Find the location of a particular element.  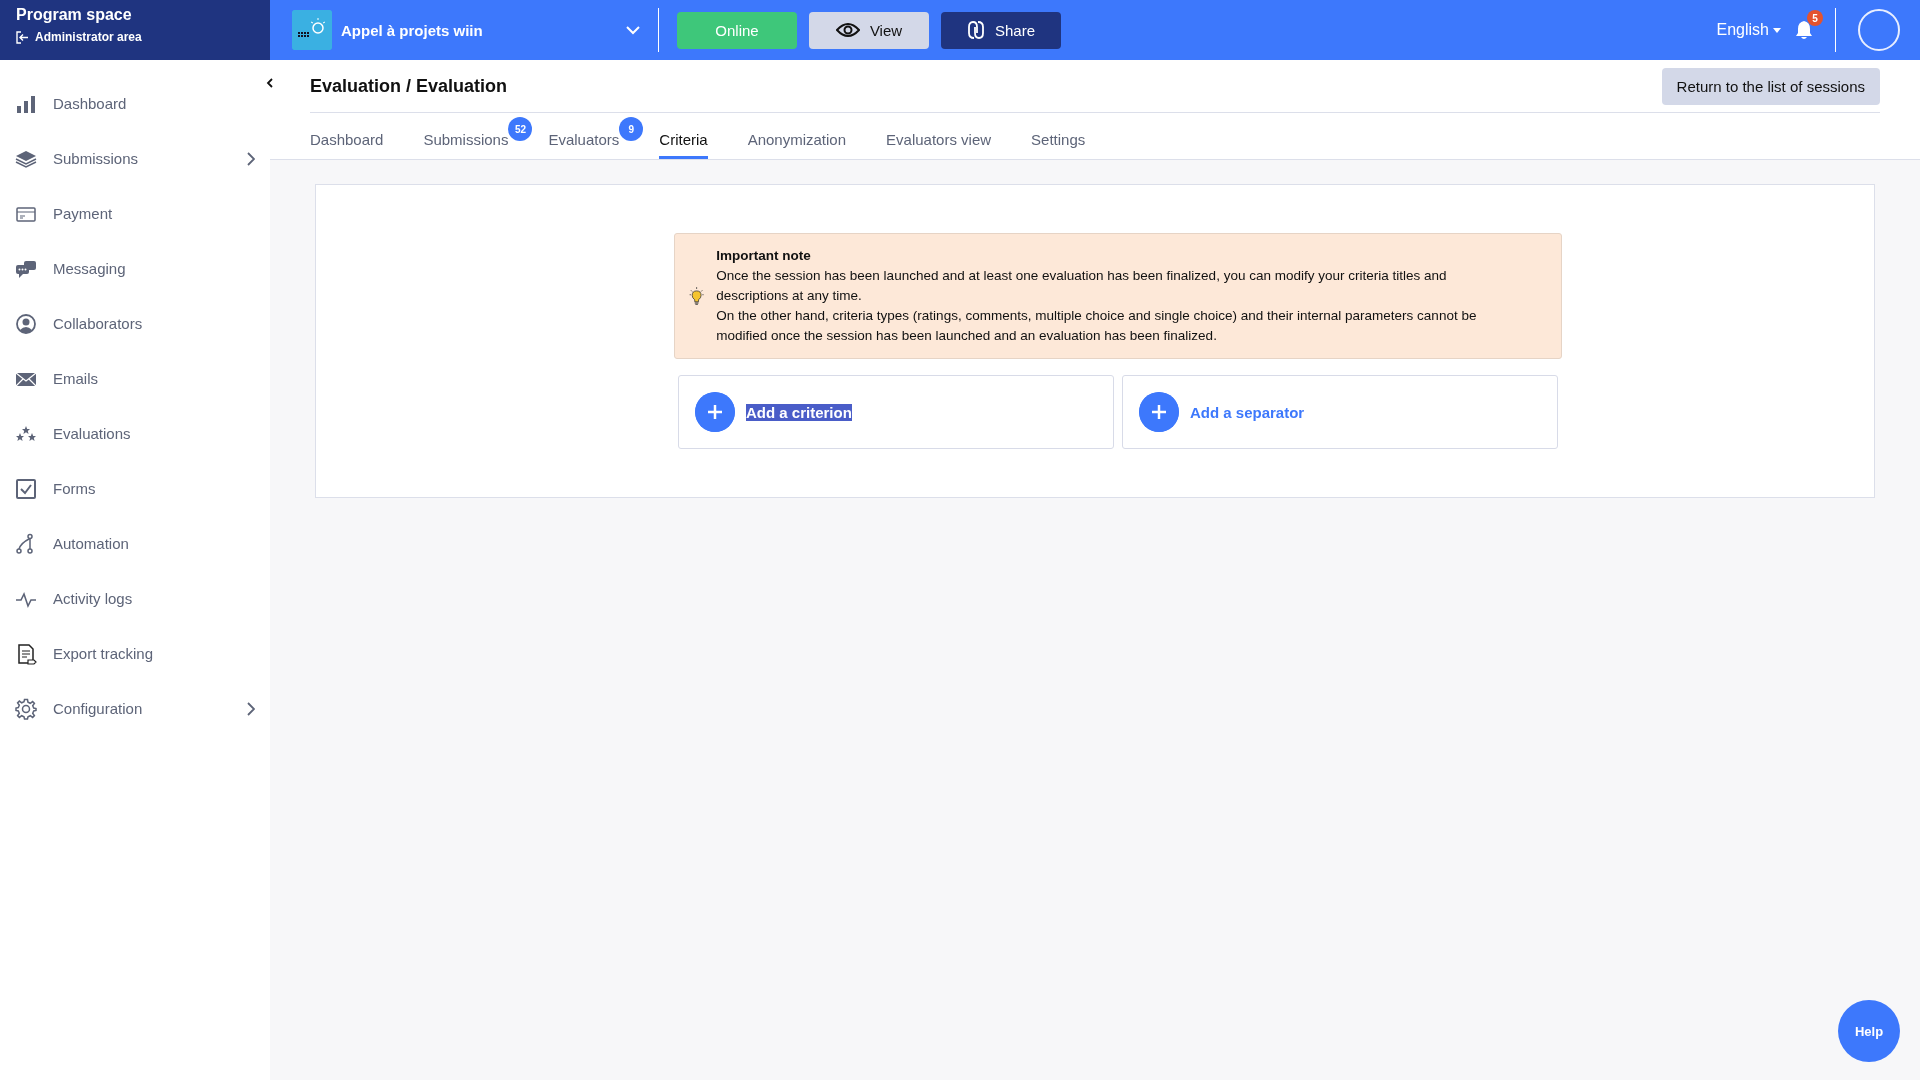

exit-icon is located at coordinates (22, 37).